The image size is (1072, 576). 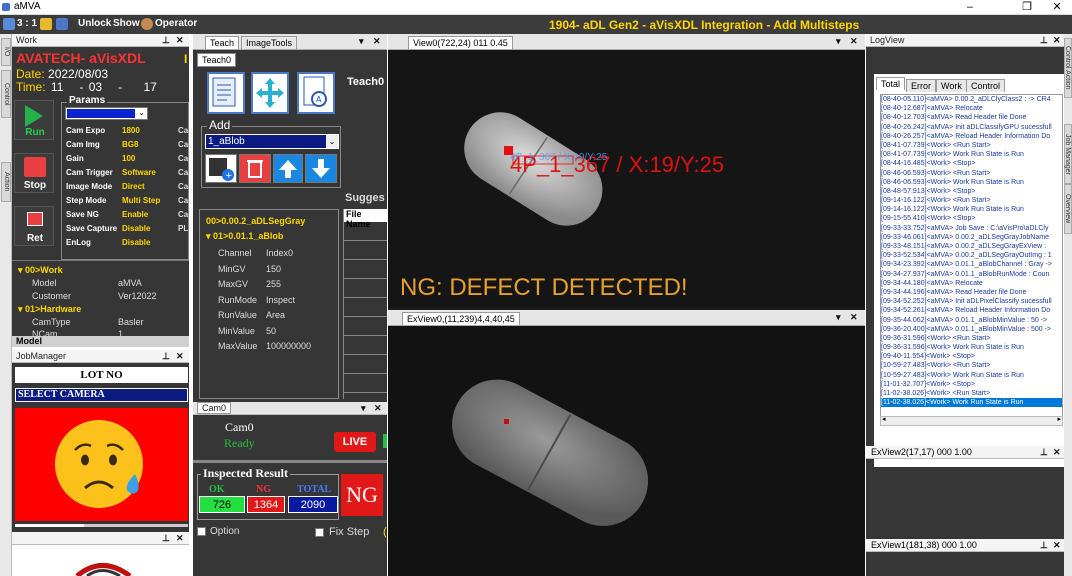 What do you see at coordinates (971, 163) in the screenshot?
I see `log-line: [08-44-16.485]<Work> <Stop>` at bounding box center [971, 163].